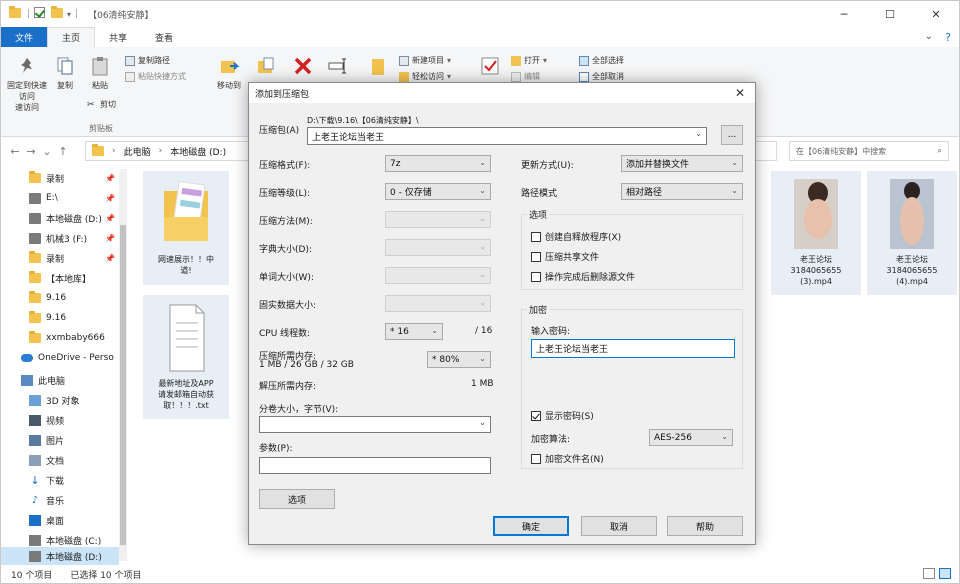 This screenshot has height=584, width=960. What do you see at coordinates (459, 359) in the screenshot?
I see `mem-percent-select: * 80% ⌄` at bounding box center [459, 359].